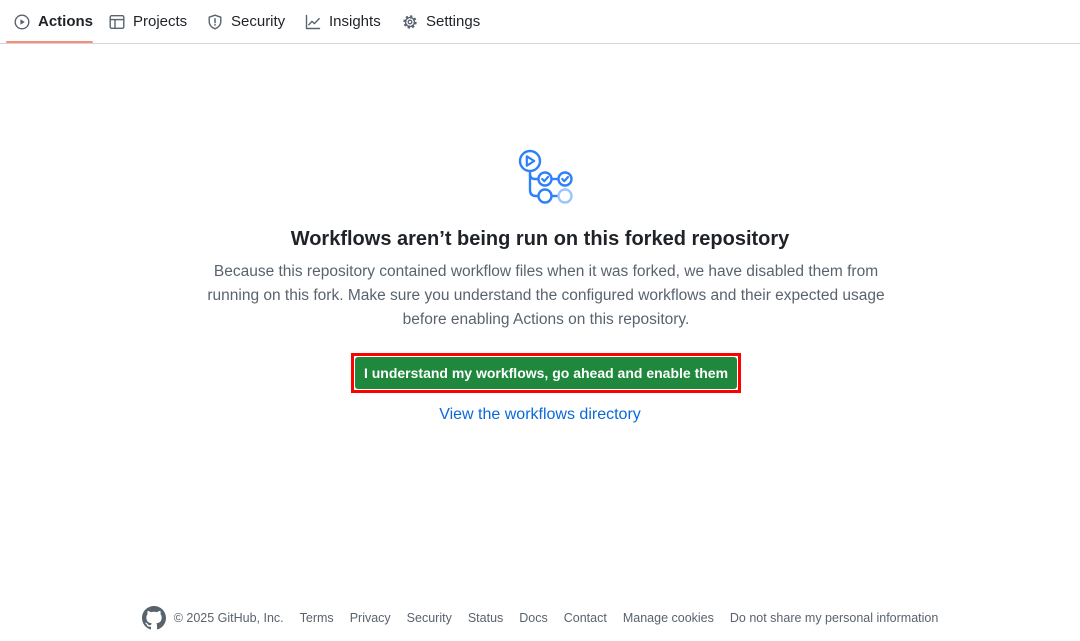  I want to click on tab-label: Insights, so click(355, 21).